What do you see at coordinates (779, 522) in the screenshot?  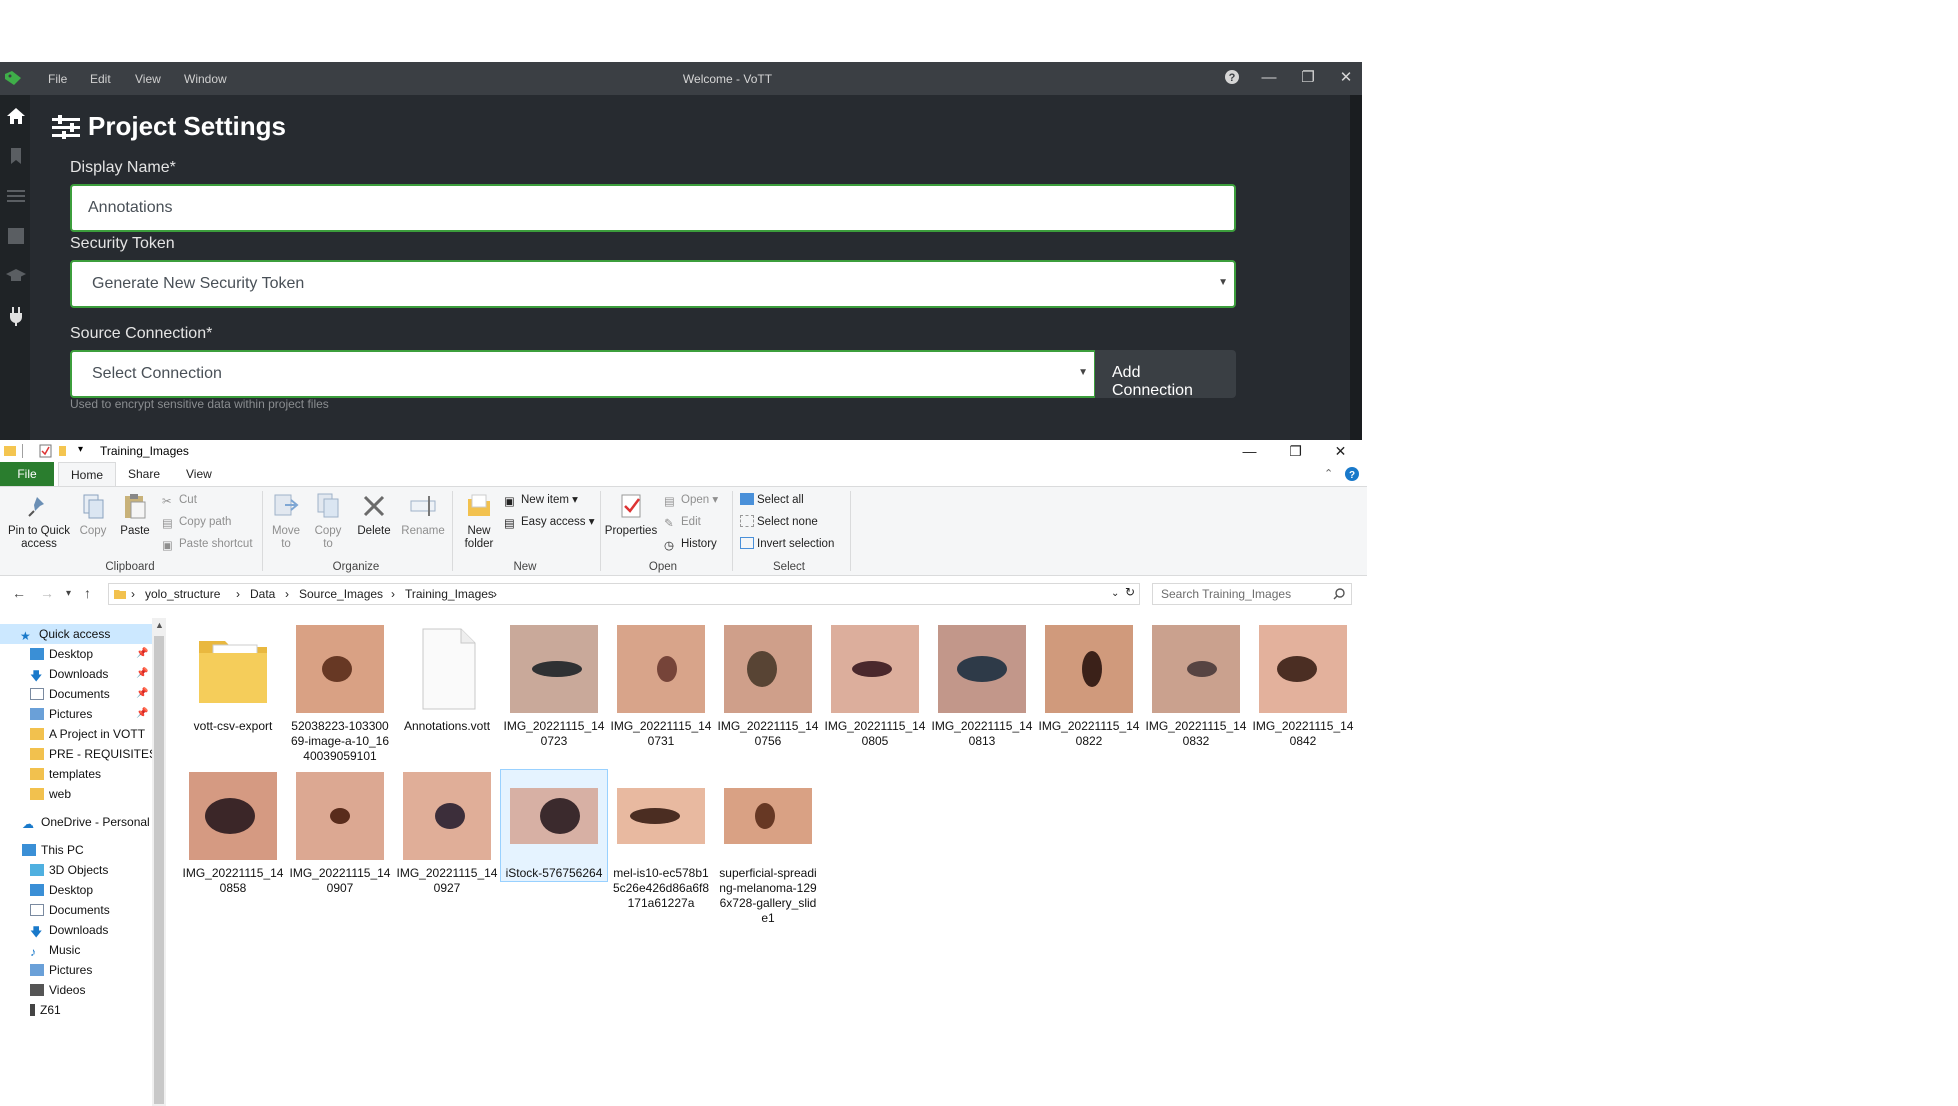 I see `select-none-button: Select none` at bounding box center [779, 522].